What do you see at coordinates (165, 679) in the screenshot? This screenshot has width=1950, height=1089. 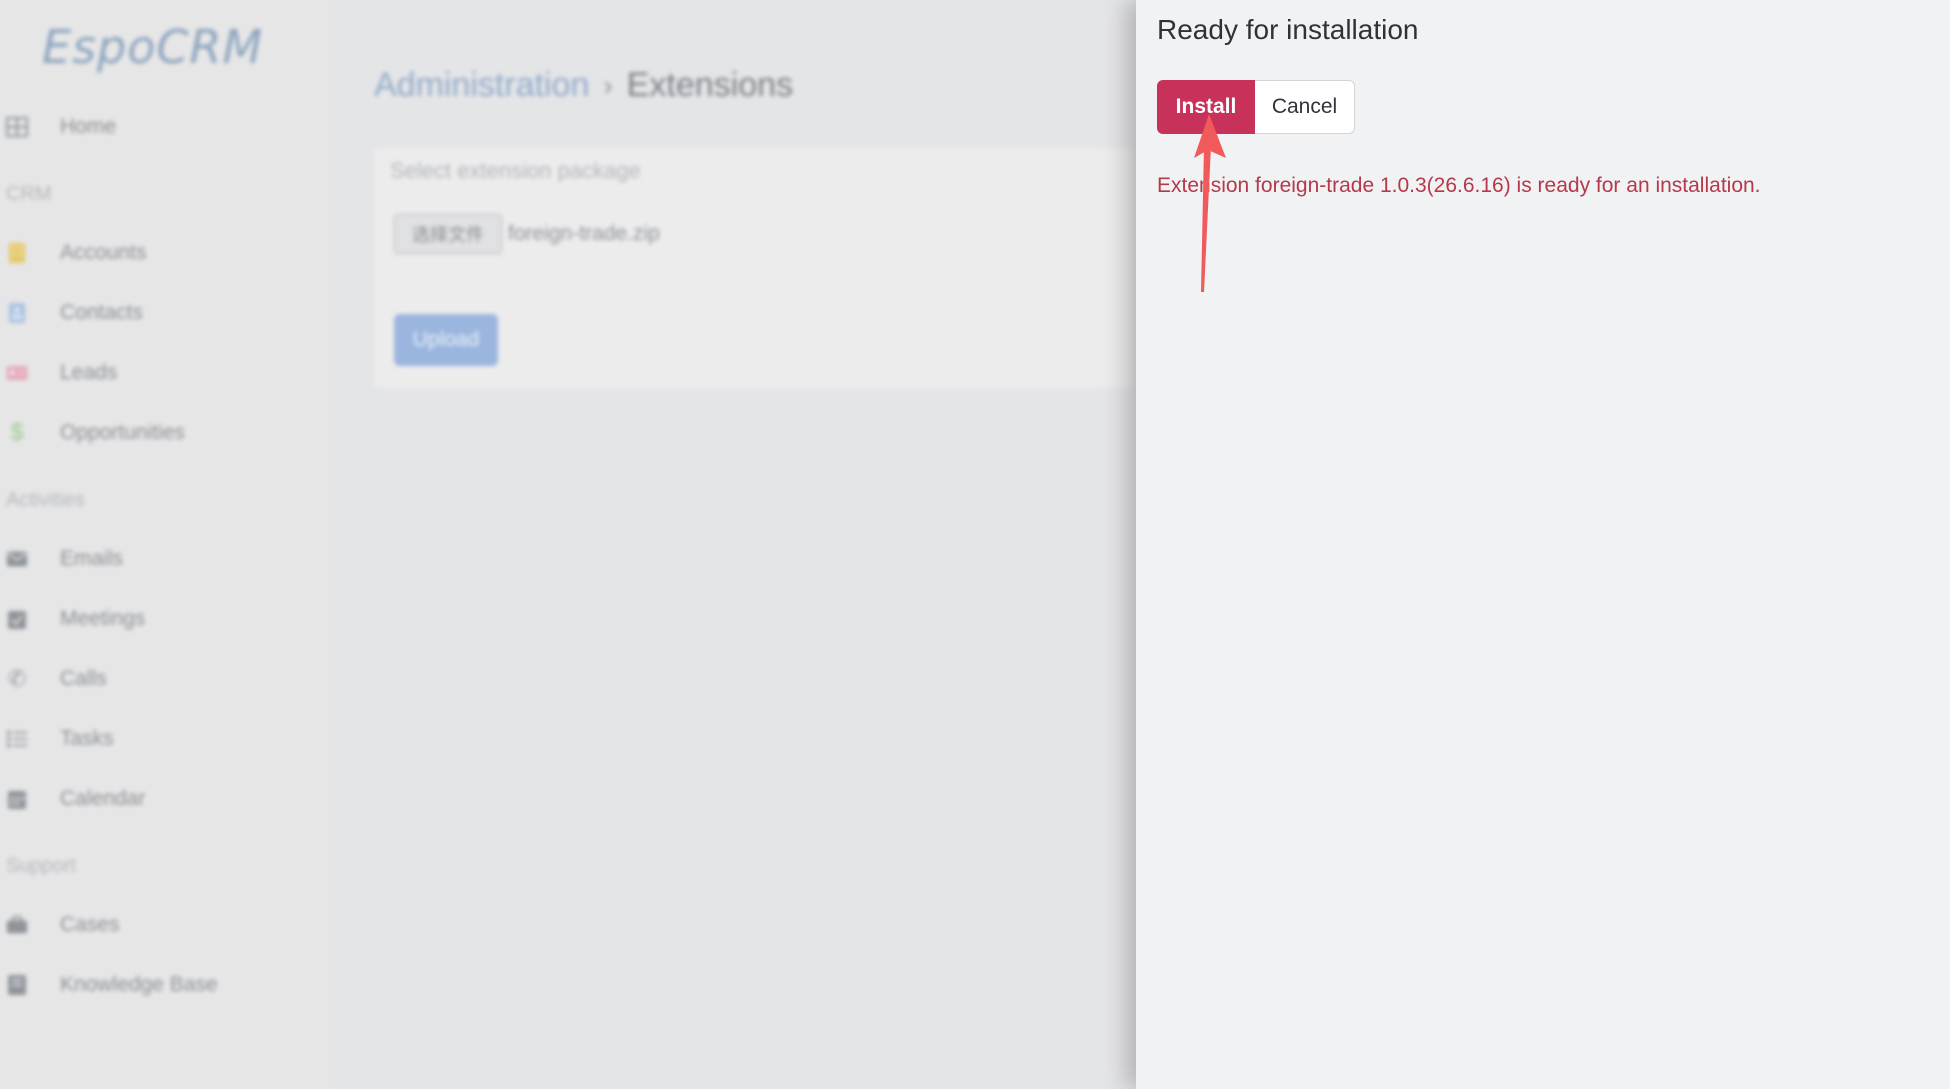 I see `sidebar-item-calls: ✆ Calls` at bounding box center [165, 679].